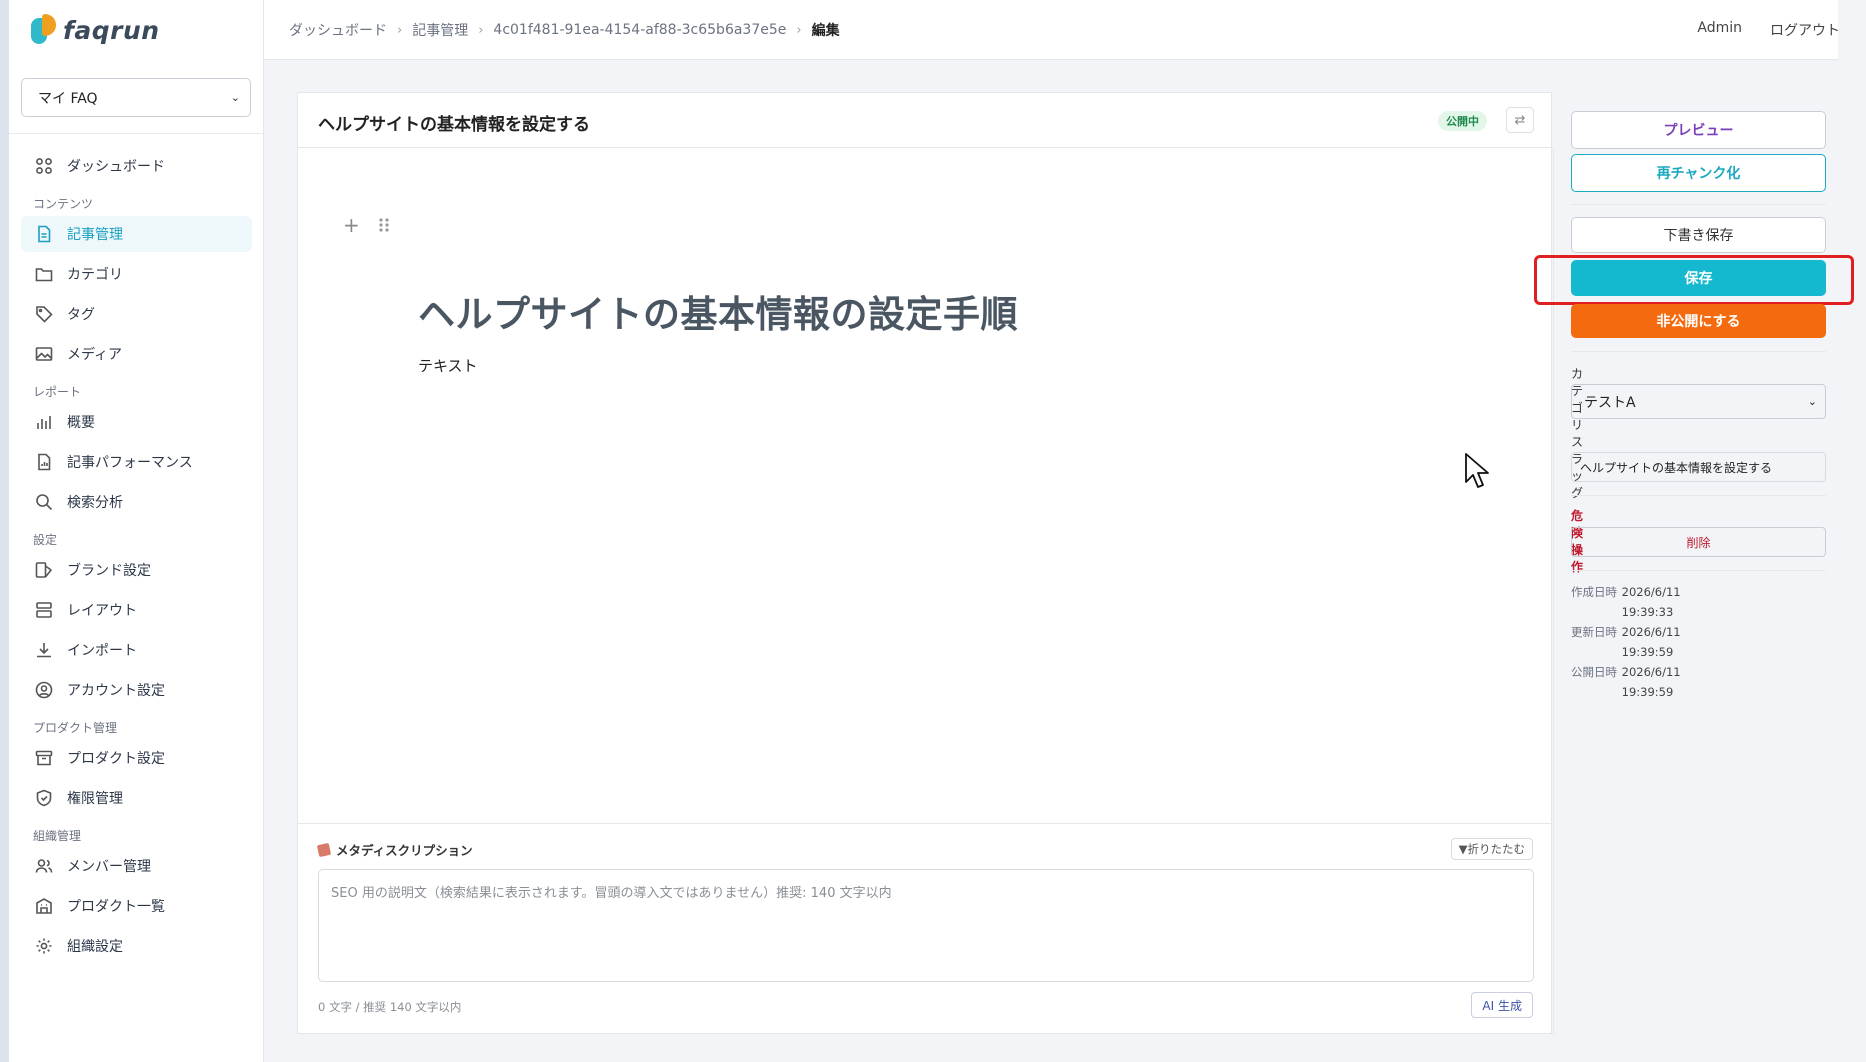  What do you see at coordinates (1520, 120) in the screenshot?
I see `swap-button: ⇄` at bounding box center [1520, 120].